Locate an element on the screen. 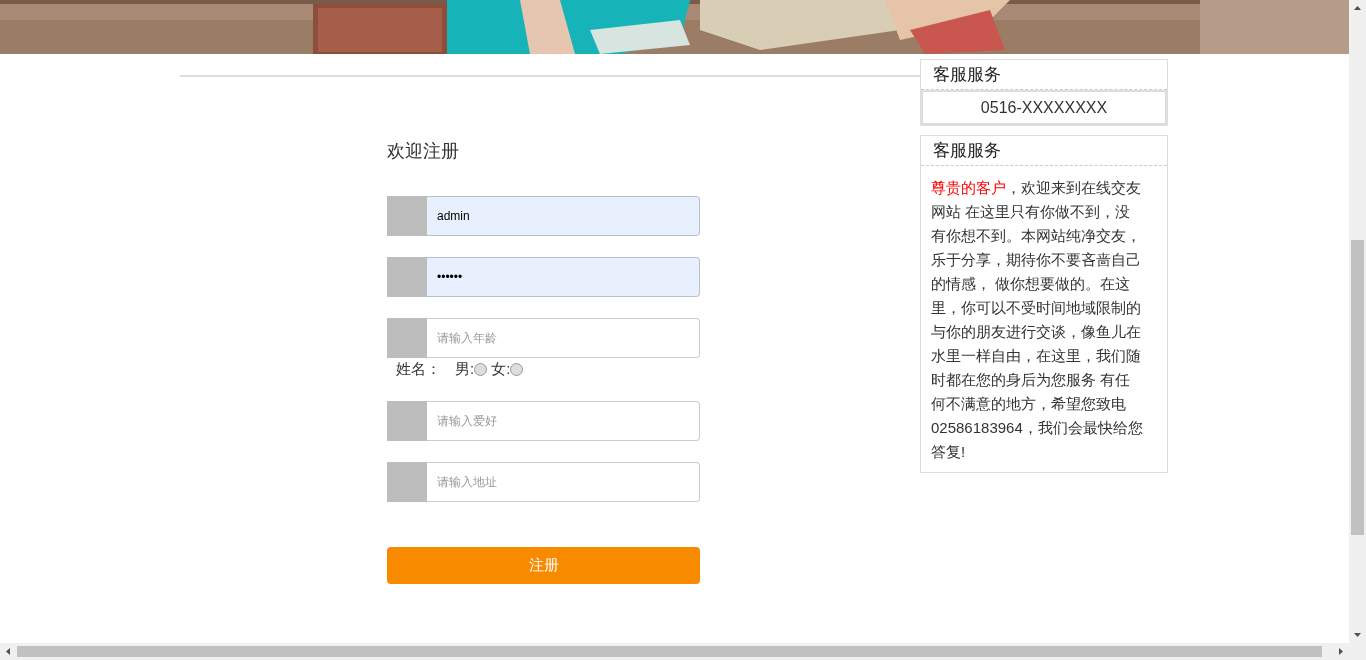  vertical-scrollbar is located at coordinates (1357, 321).